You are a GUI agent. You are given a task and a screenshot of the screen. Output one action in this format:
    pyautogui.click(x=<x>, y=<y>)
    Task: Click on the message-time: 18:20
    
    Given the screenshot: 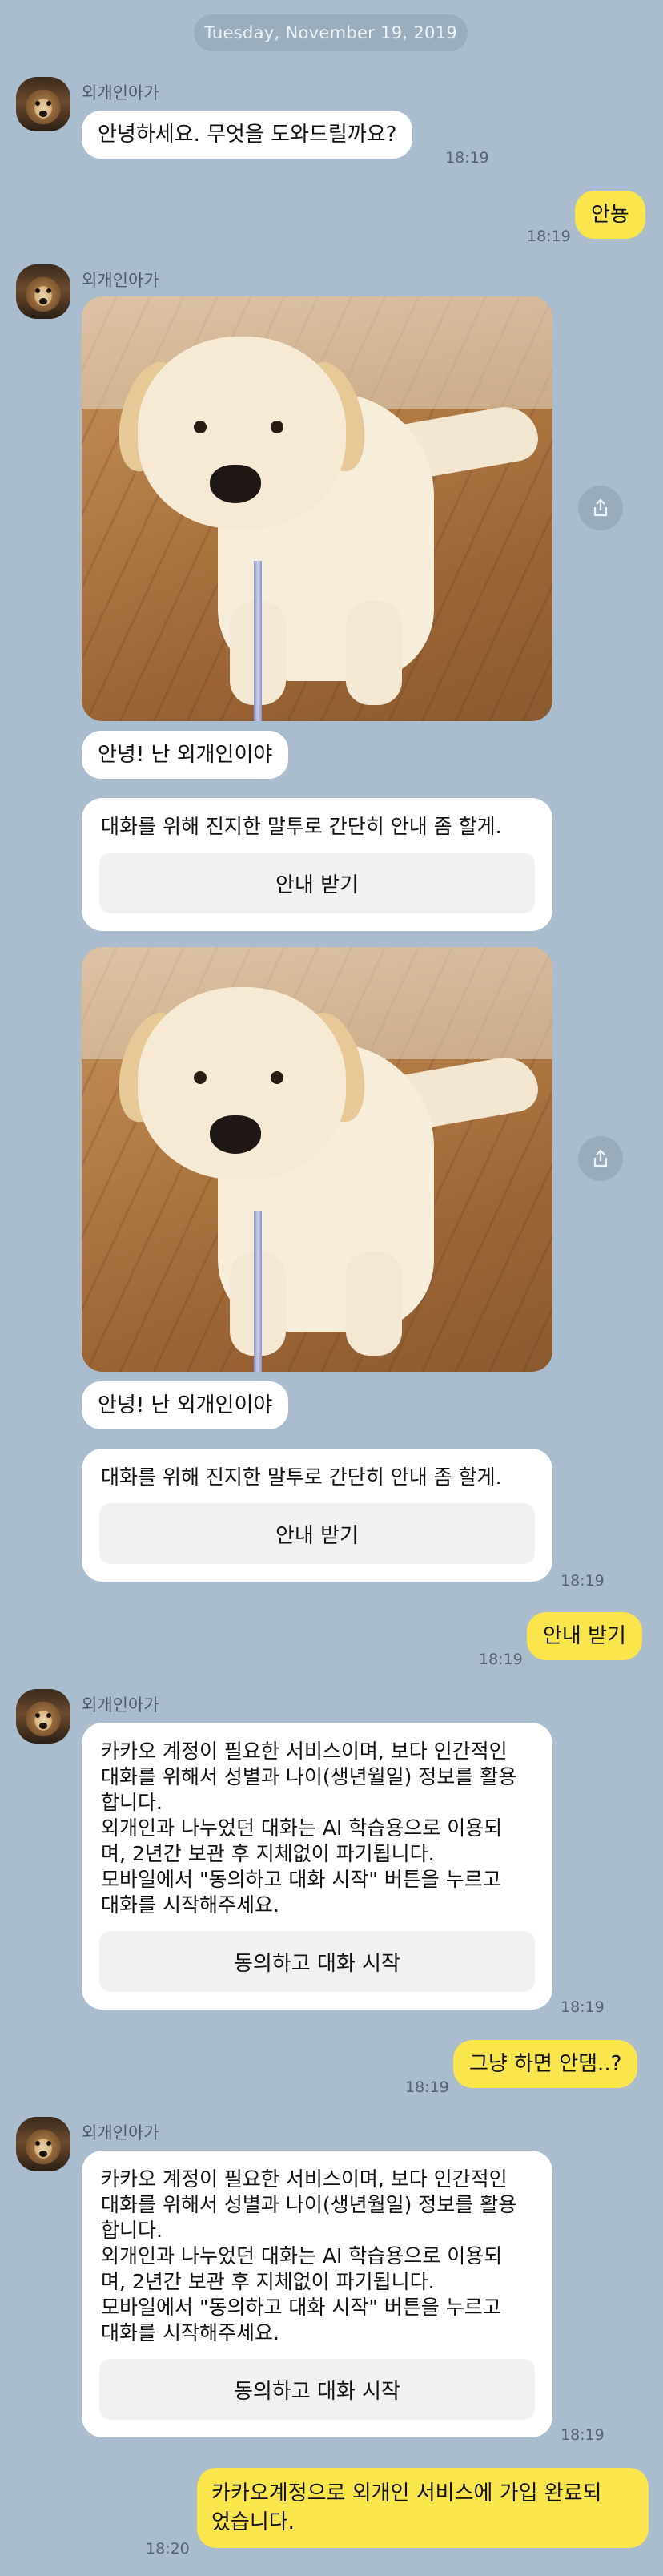 What is the action you would take?
    pyautogui.click(x=168, y=2549)
    